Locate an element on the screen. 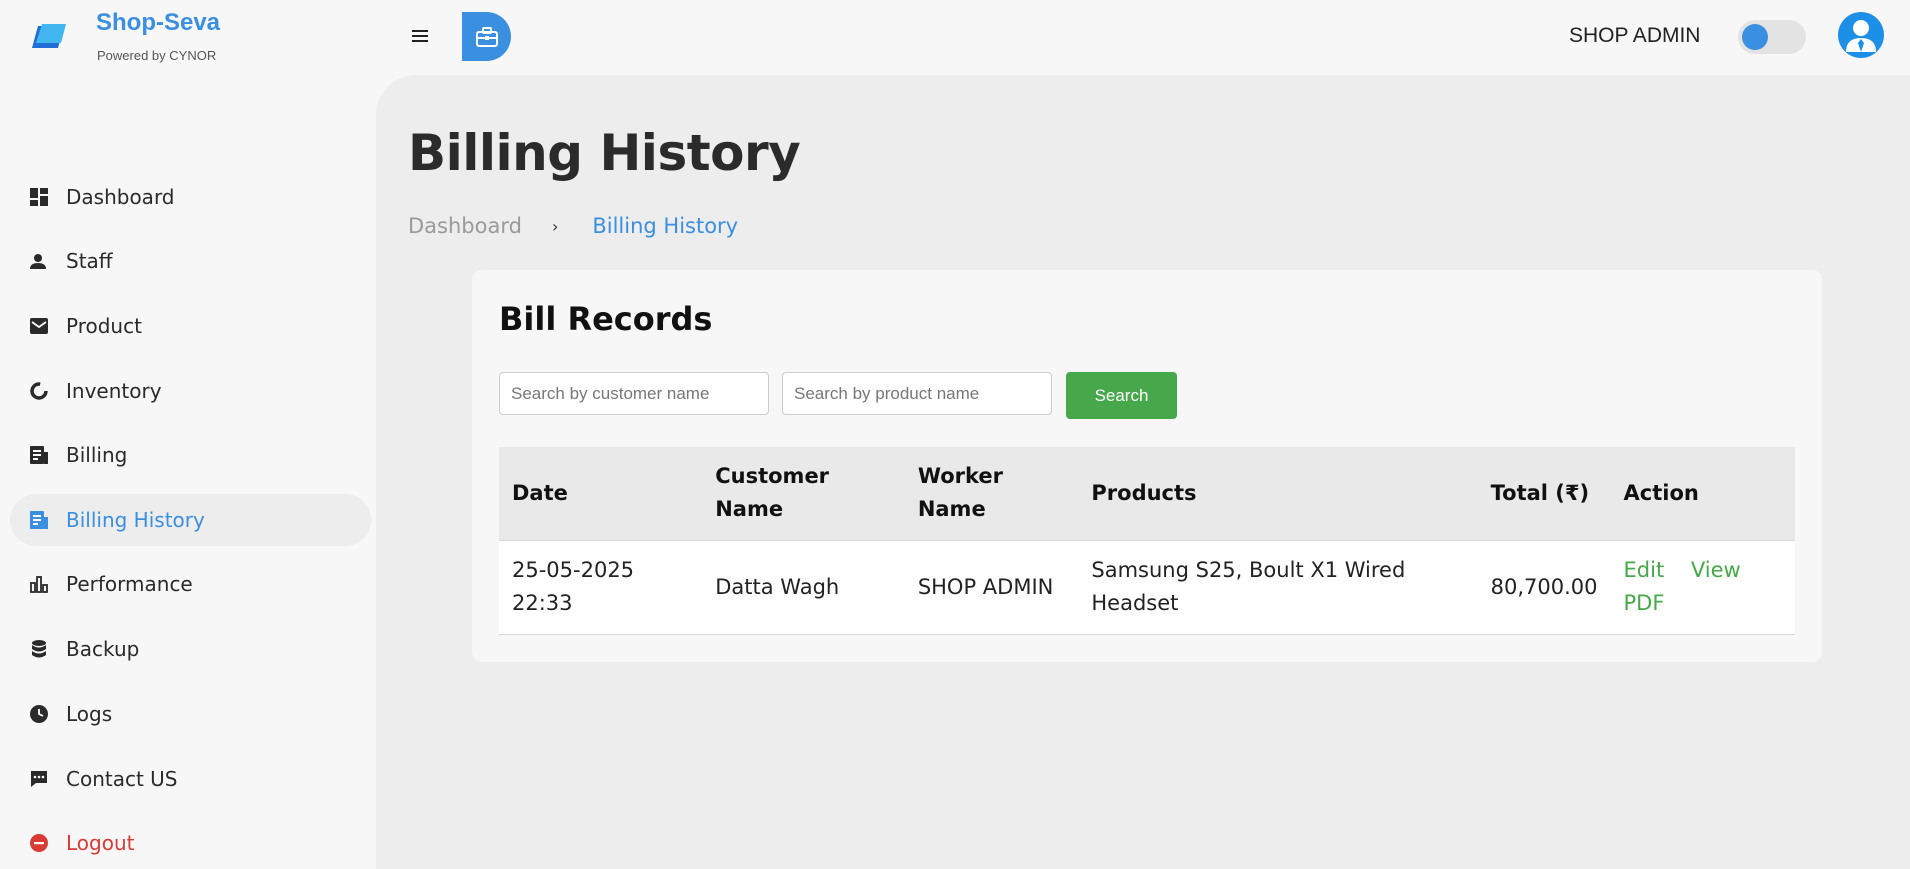 This screenshot has height=869, width=1910. donut-chart-icon is located at coordinates (39, 391).